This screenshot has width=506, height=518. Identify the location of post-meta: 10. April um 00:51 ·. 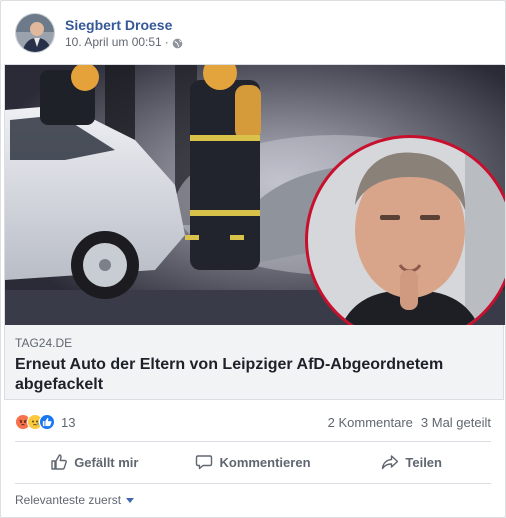
(124, 42).